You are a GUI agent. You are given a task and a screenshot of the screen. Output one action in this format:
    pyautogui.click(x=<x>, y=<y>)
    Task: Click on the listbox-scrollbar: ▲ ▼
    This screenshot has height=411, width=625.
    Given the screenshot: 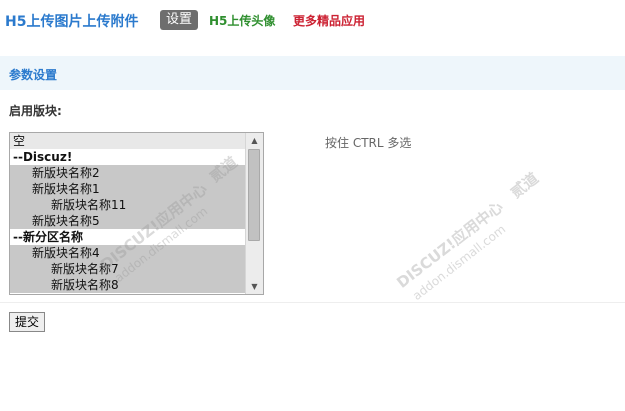 What is the action you would take?
    pyautogui.click(x=254, y=213)
    